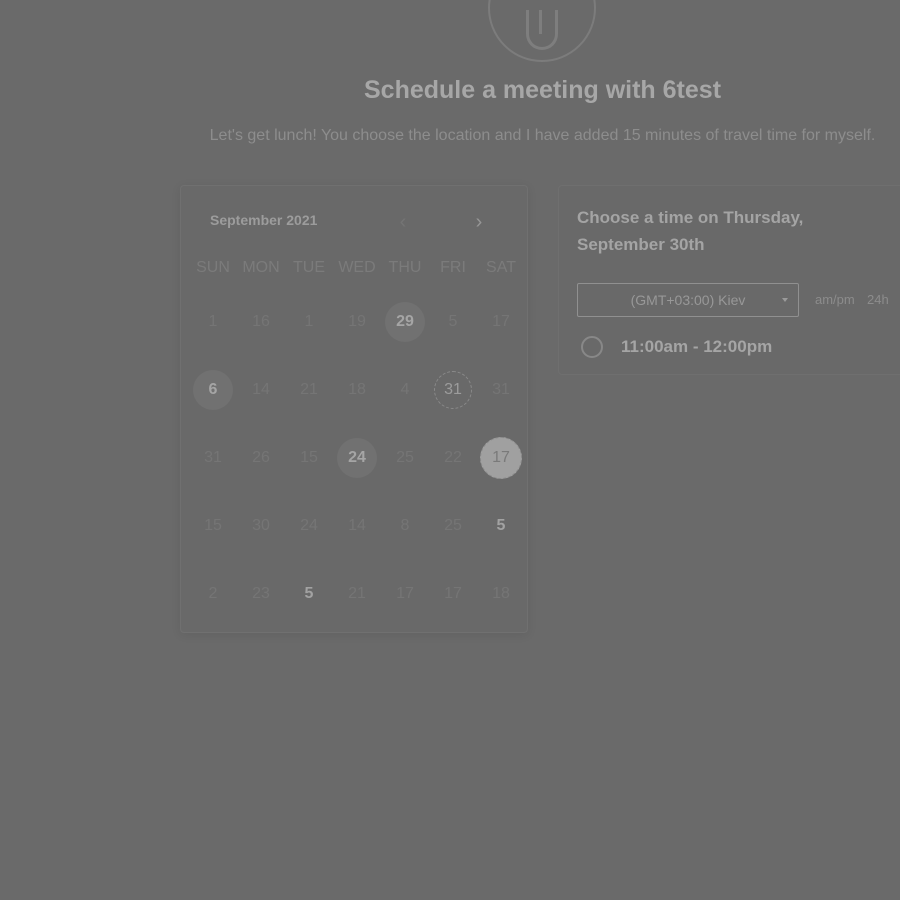 The image size is (900, 900). I want to click on weekday-label: THU, so click(405, 267).